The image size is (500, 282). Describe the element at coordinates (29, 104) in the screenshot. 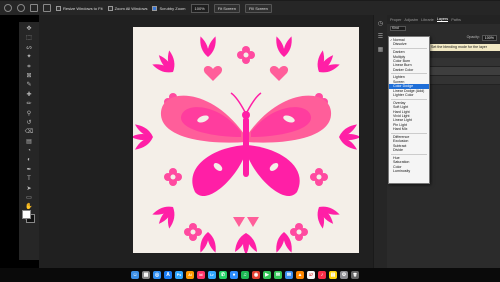

I see `brush-tool-icon: ✏` at that location.